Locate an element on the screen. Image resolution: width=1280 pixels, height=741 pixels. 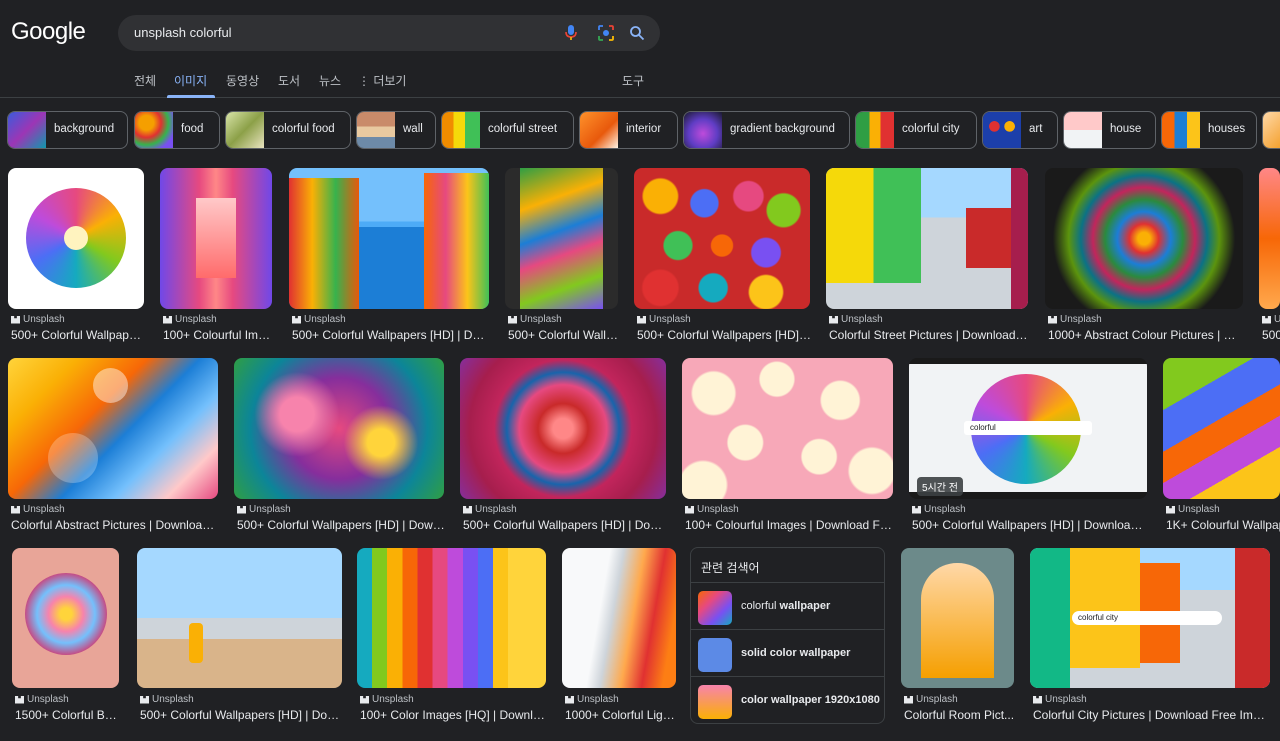
lens-icon is located at coordinates (606, 33).